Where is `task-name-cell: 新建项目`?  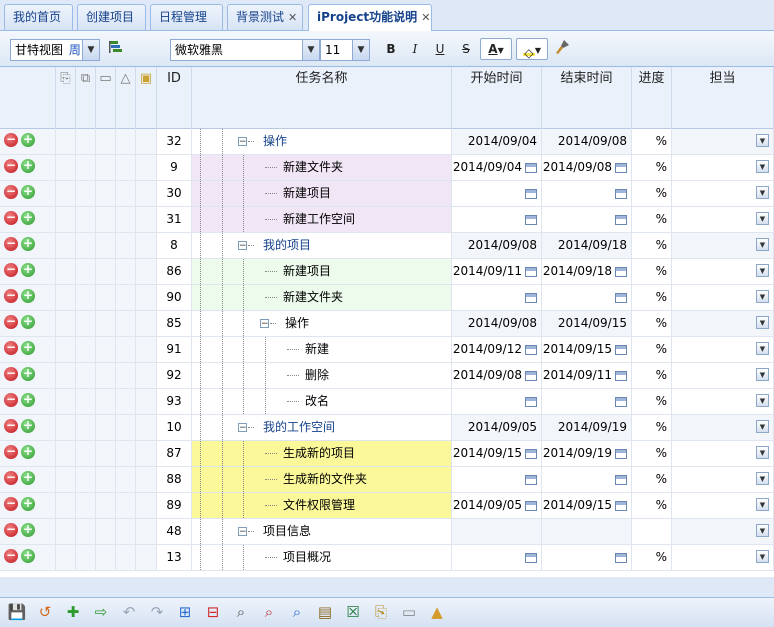
task-name-cell: 新建项目 is located at coordinates (322, 271).